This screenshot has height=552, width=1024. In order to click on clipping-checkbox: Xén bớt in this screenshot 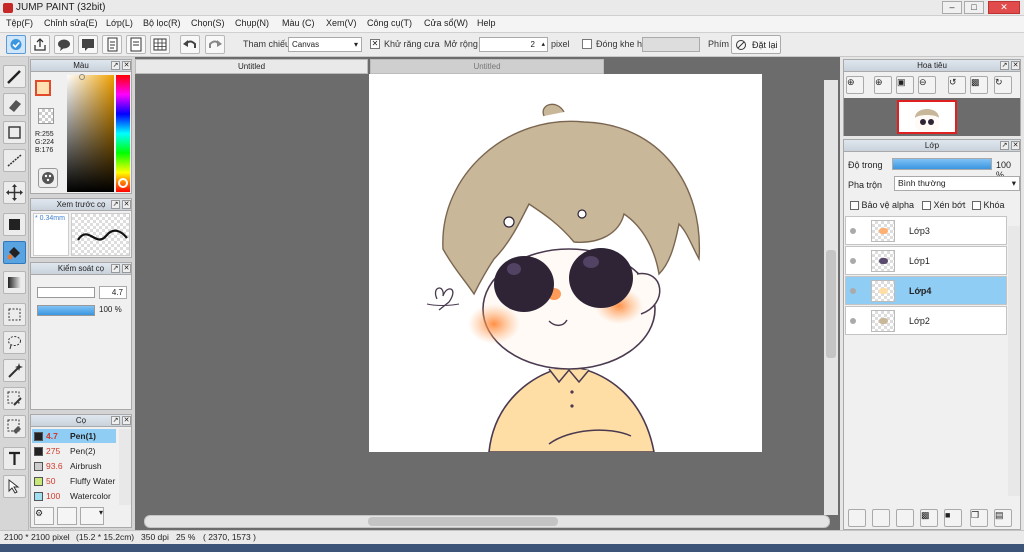, I will do `click(943, 205)`.